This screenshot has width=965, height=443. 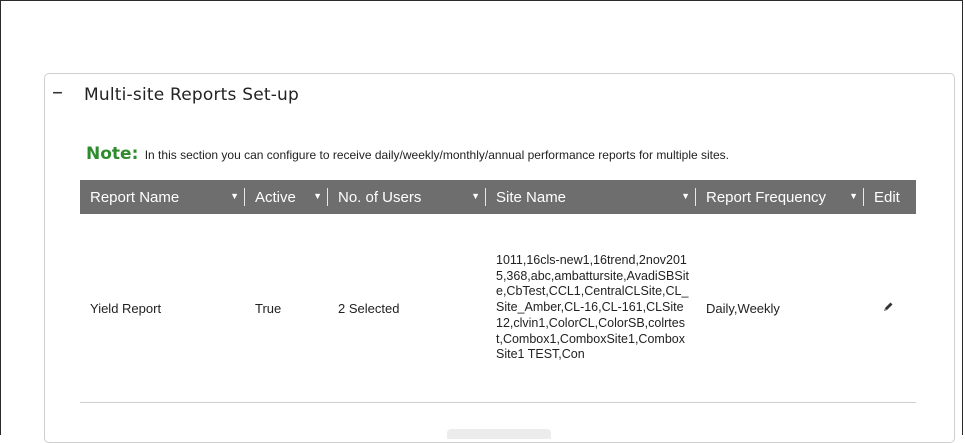 What do you see at coordinates (887, 197) in the screenshot?
I see `column-header-edit: Edit` at bounding box center [887, 197].